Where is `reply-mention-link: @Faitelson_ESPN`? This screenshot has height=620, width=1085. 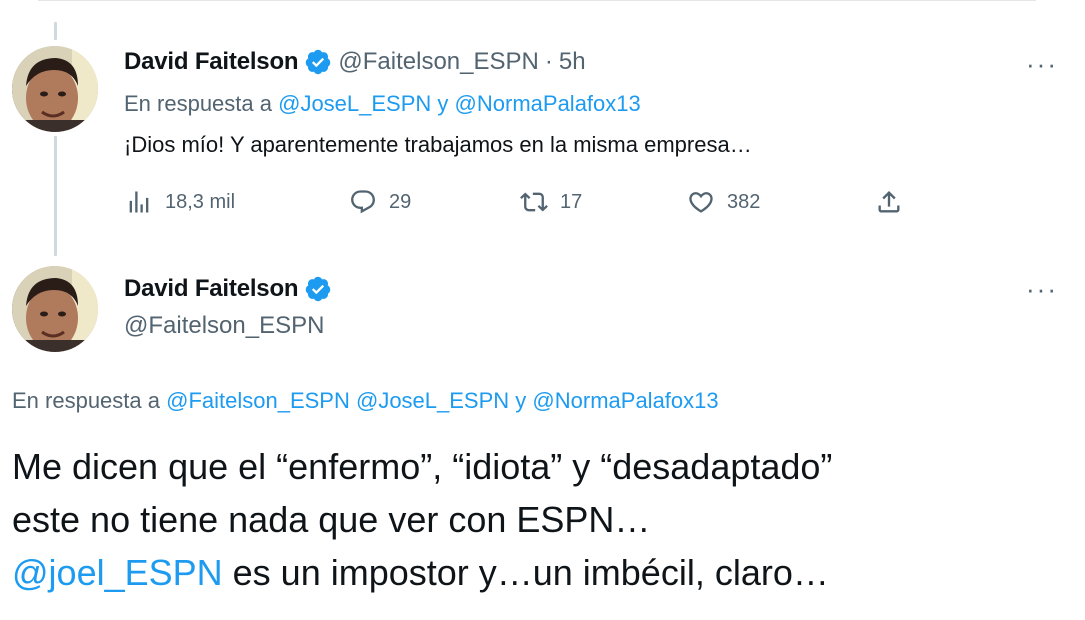
reply-mention-link: @Faitelson_ESPN is located at coordinates (258, 400).